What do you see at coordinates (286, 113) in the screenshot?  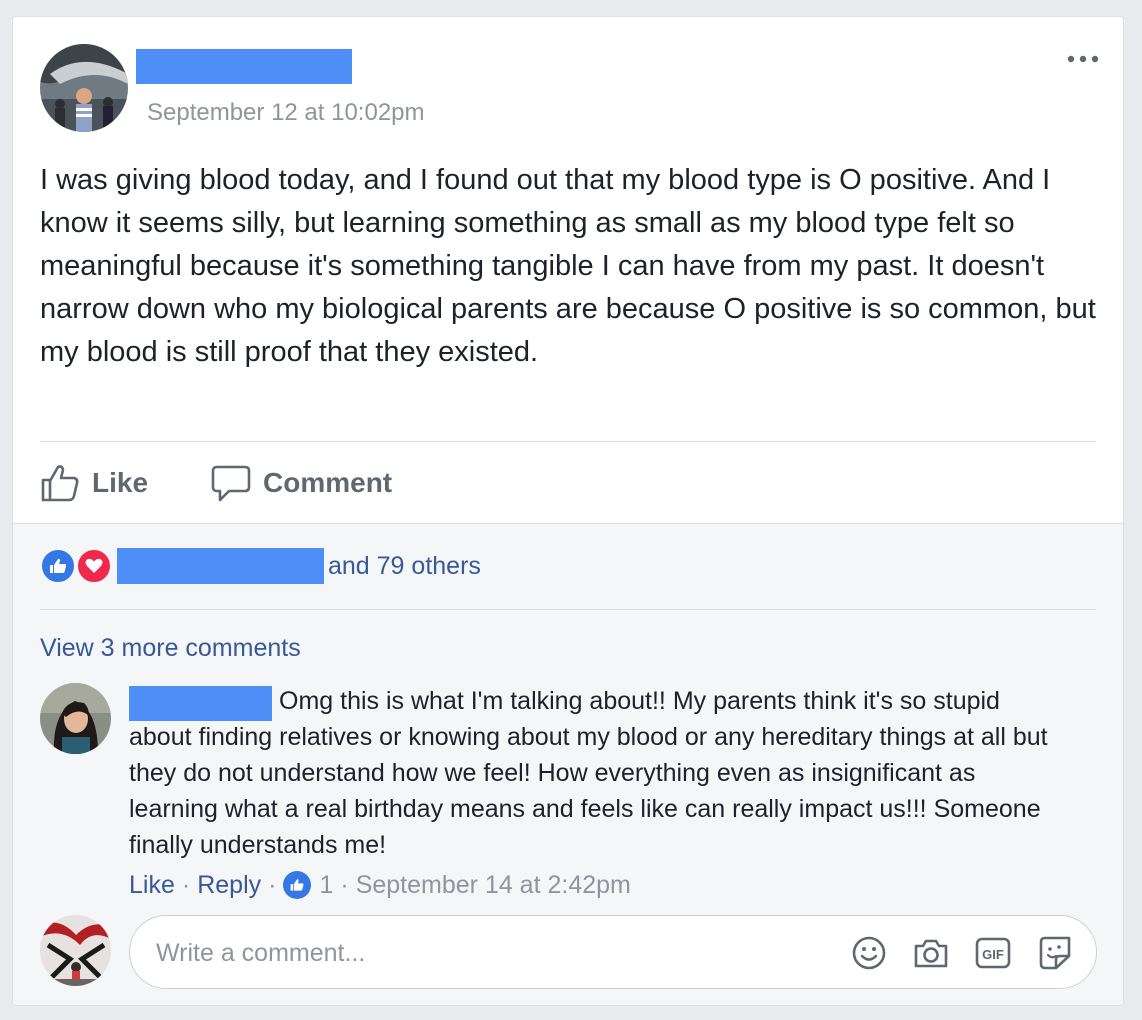 I see `post-timestamp: September 12 at 10:02pm` at bounding box center [286, 113].